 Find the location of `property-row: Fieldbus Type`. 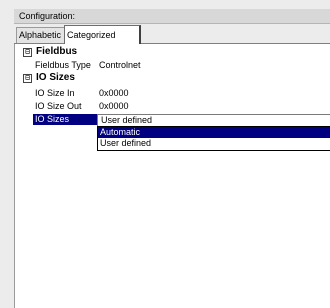

property-row: Fieldbus Type is located at coordinates (63, 65).